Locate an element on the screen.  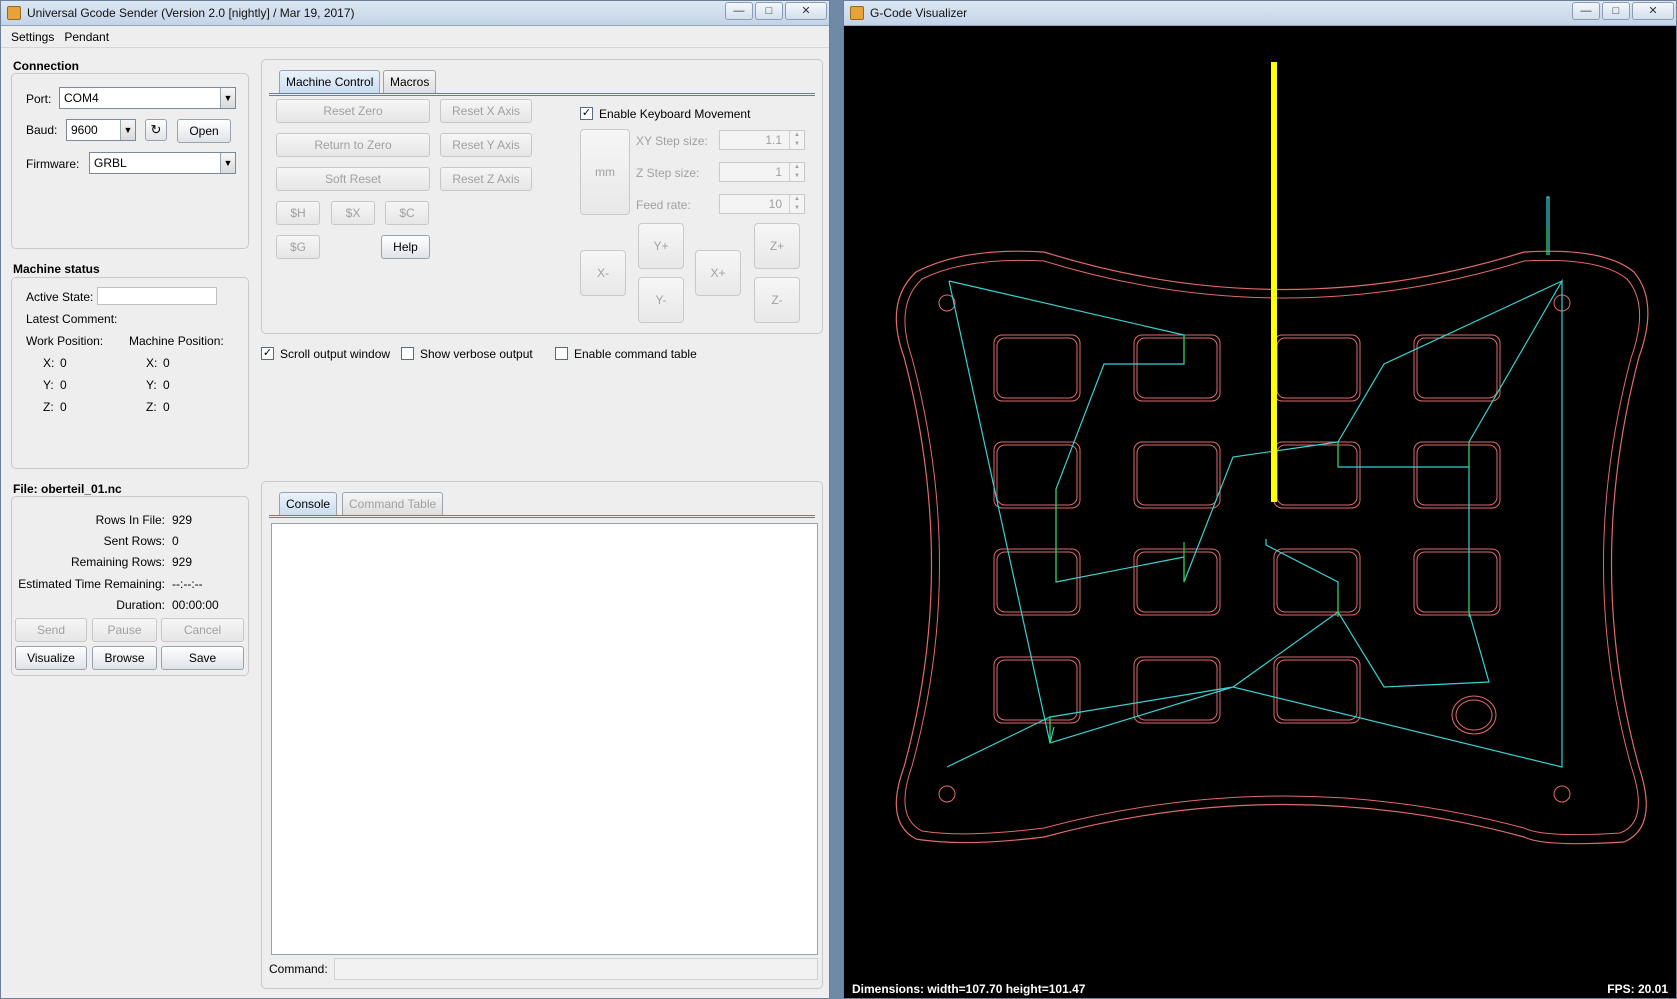
return-to-zero-button: Return to Zero is located at coordinates (353, 145).